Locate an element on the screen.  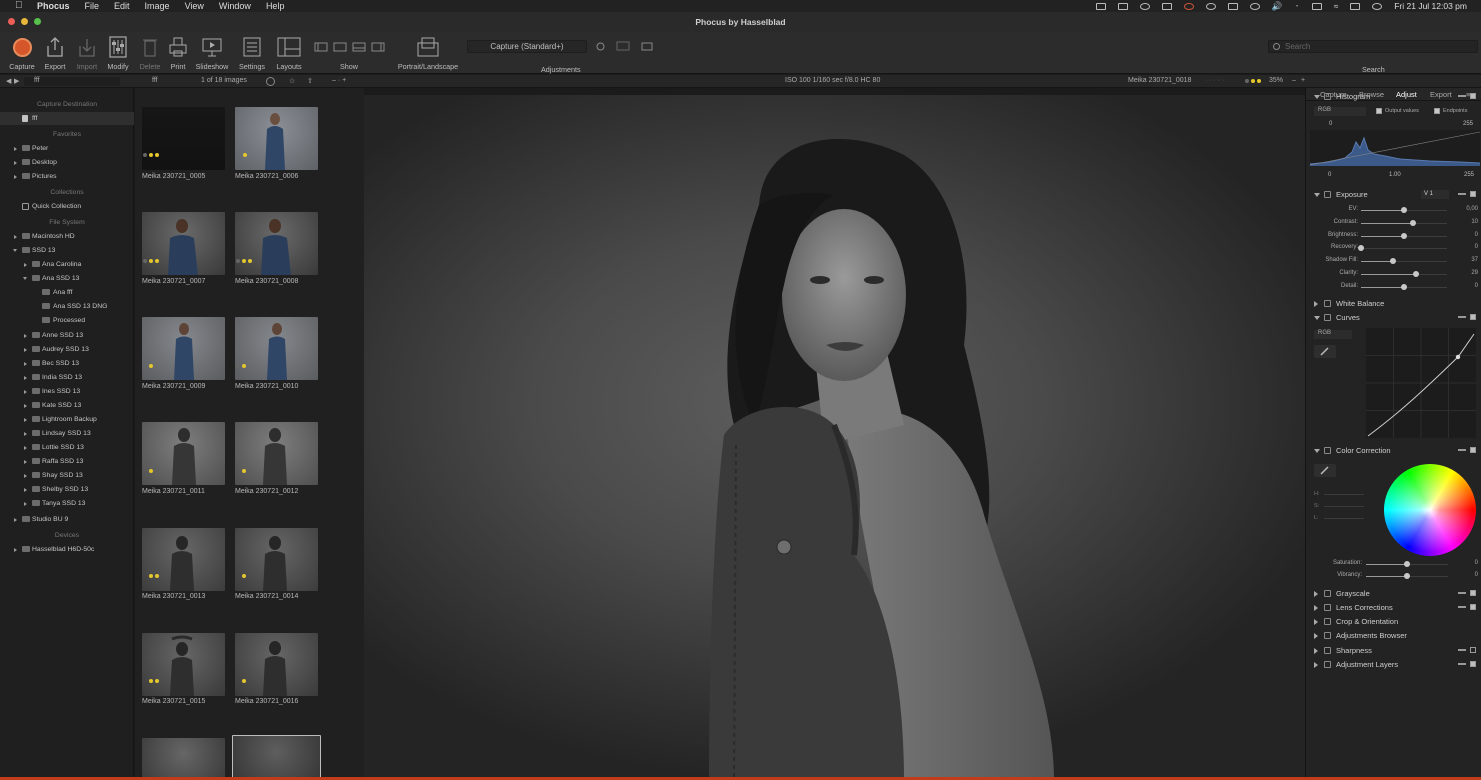
volume-icon: 🔊 is located at coordinates (1277, 6).